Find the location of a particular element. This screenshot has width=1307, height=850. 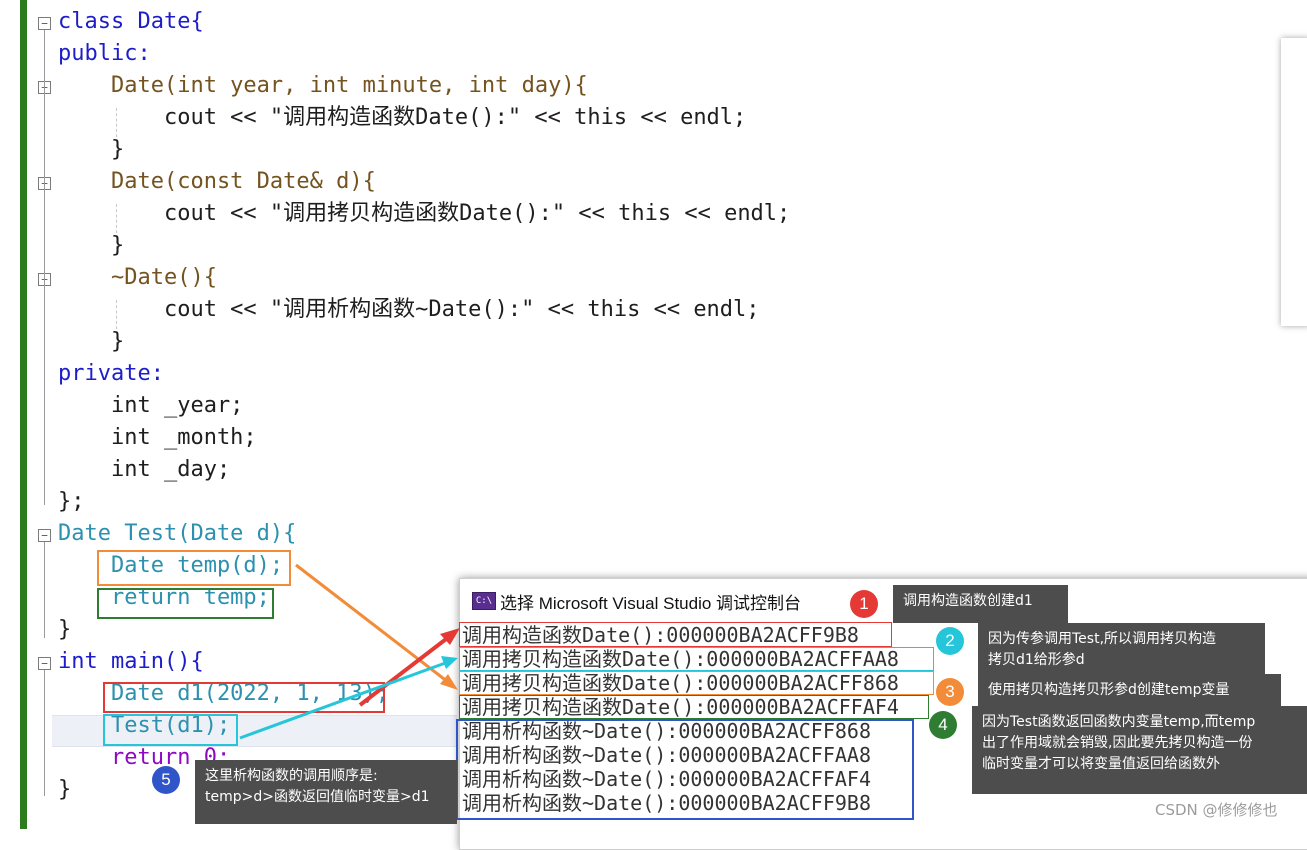

arrow-test-to-console is located at coordinates (344, 700).